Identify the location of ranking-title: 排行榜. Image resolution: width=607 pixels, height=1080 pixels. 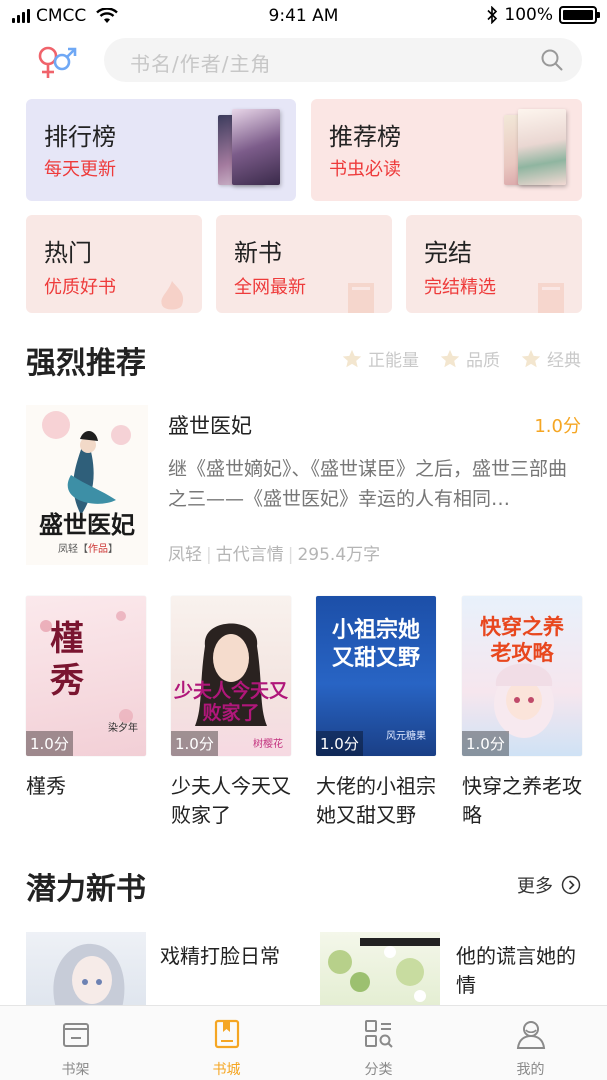
(80, 137).